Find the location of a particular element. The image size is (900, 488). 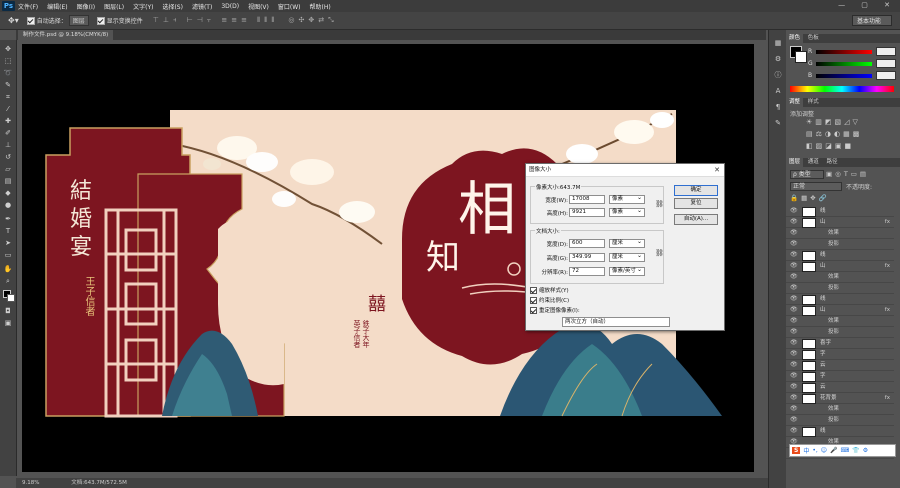

zoom-tool-icon: ⌕ is located at coordinates (8, 281).